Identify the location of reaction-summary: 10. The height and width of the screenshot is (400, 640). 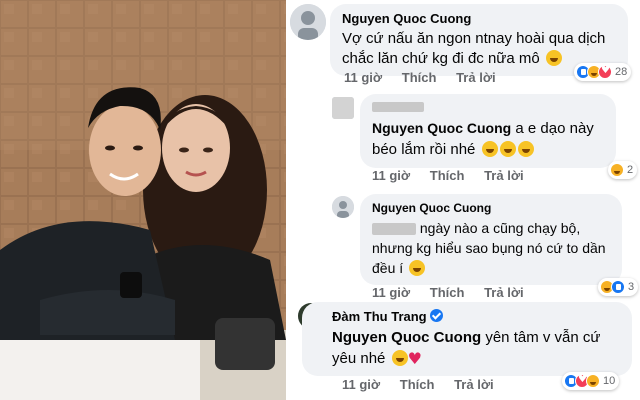
(591, 381).